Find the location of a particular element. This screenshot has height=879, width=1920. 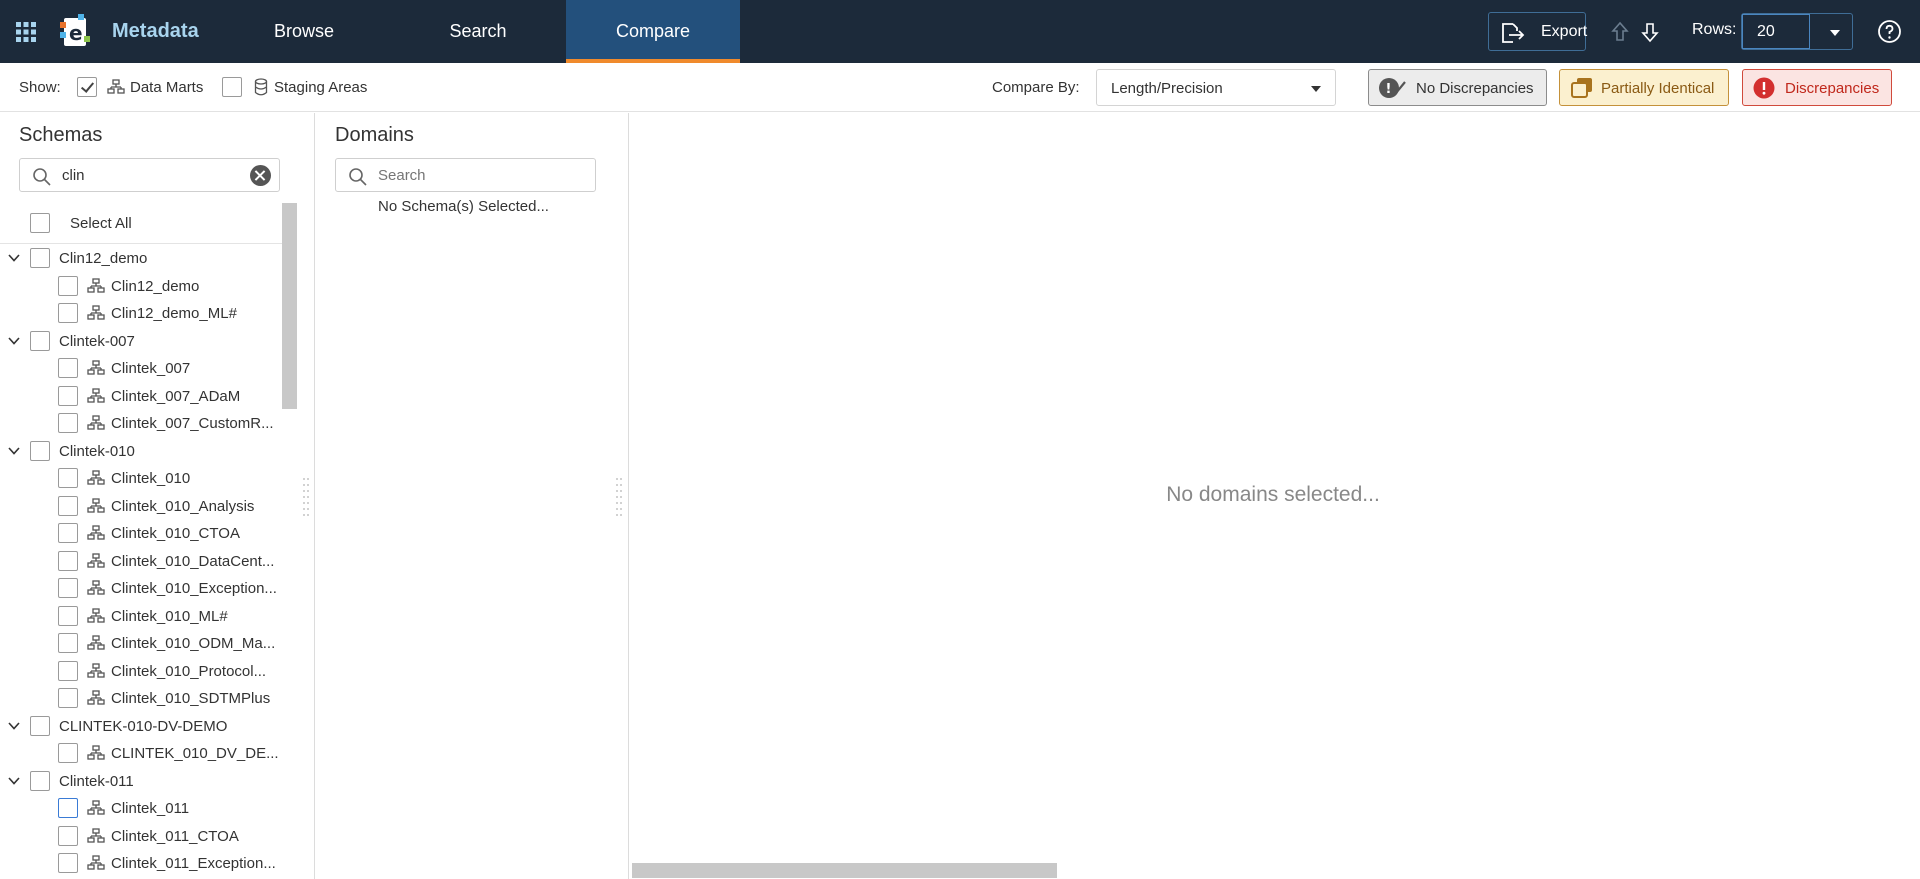

select-all-checkbox is located at coordinates (40, 223).